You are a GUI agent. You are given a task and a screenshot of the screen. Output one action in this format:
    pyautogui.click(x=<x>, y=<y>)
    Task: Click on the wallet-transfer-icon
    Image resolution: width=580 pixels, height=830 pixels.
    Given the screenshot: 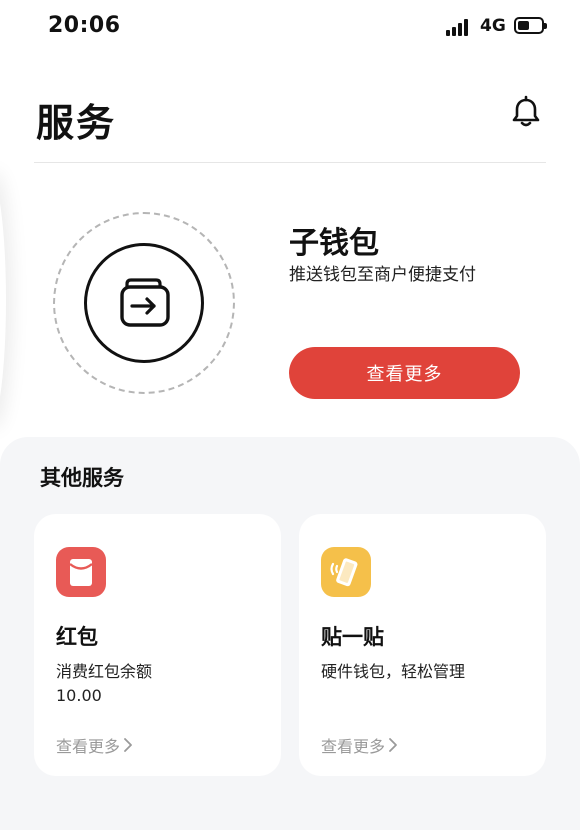 What is the action you would take?
    pyautogui.click(x=145, y=303)
    